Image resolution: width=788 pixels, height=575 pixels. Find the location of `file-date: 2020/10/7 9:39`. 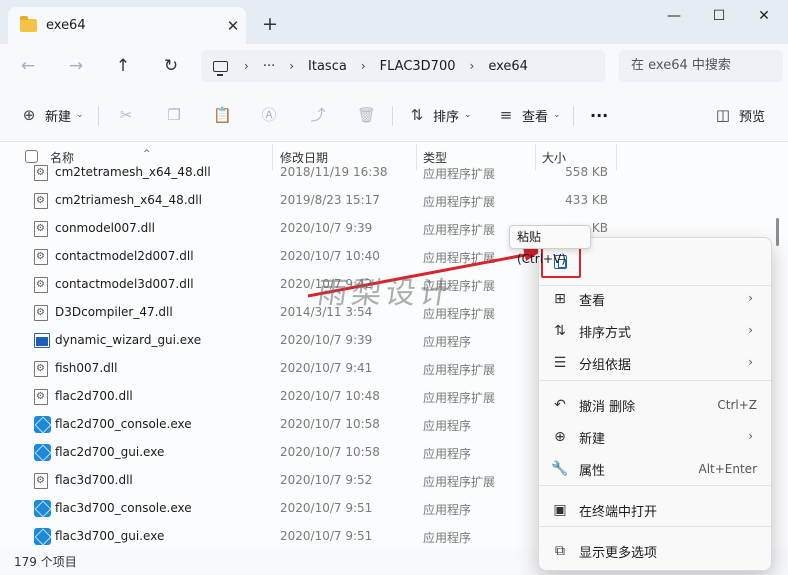

file-date: 2020/10/7 9:39 is located at coordinates (326, 228).